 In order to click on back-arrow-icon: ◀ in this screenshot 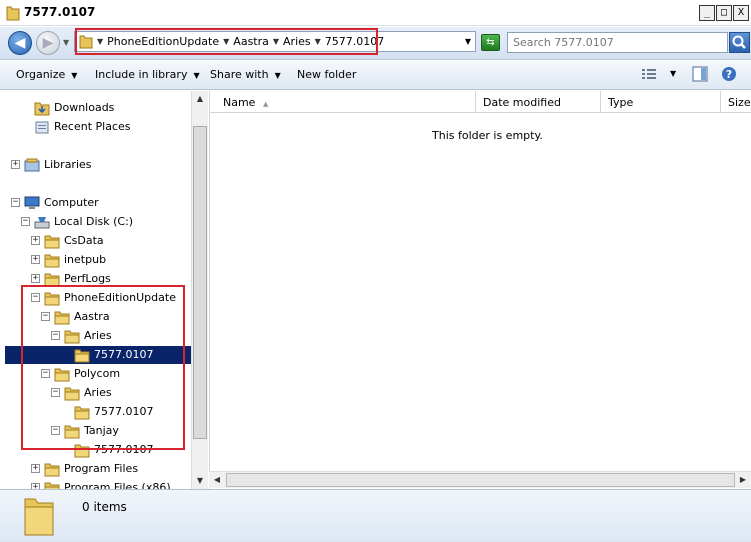, I will do `click(20, 43)`.